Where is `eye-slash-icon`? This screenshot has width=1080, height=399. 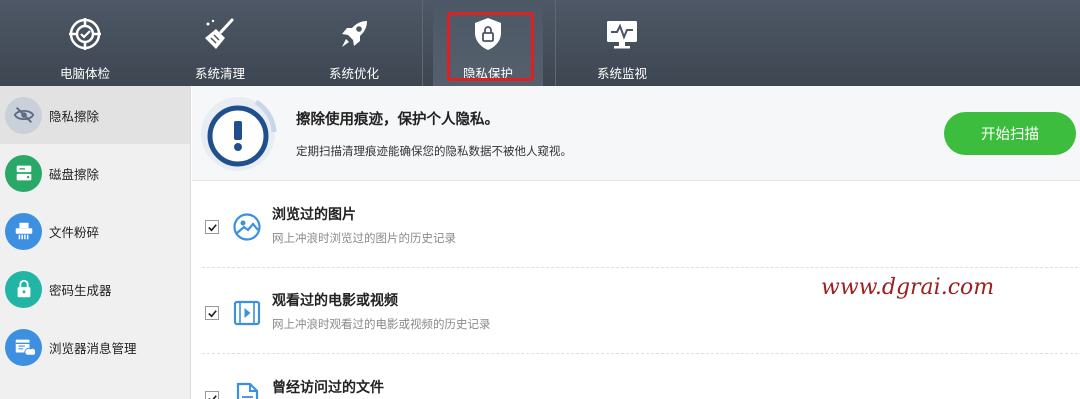
eye-slash-icon is located at coordinates (23, 115).